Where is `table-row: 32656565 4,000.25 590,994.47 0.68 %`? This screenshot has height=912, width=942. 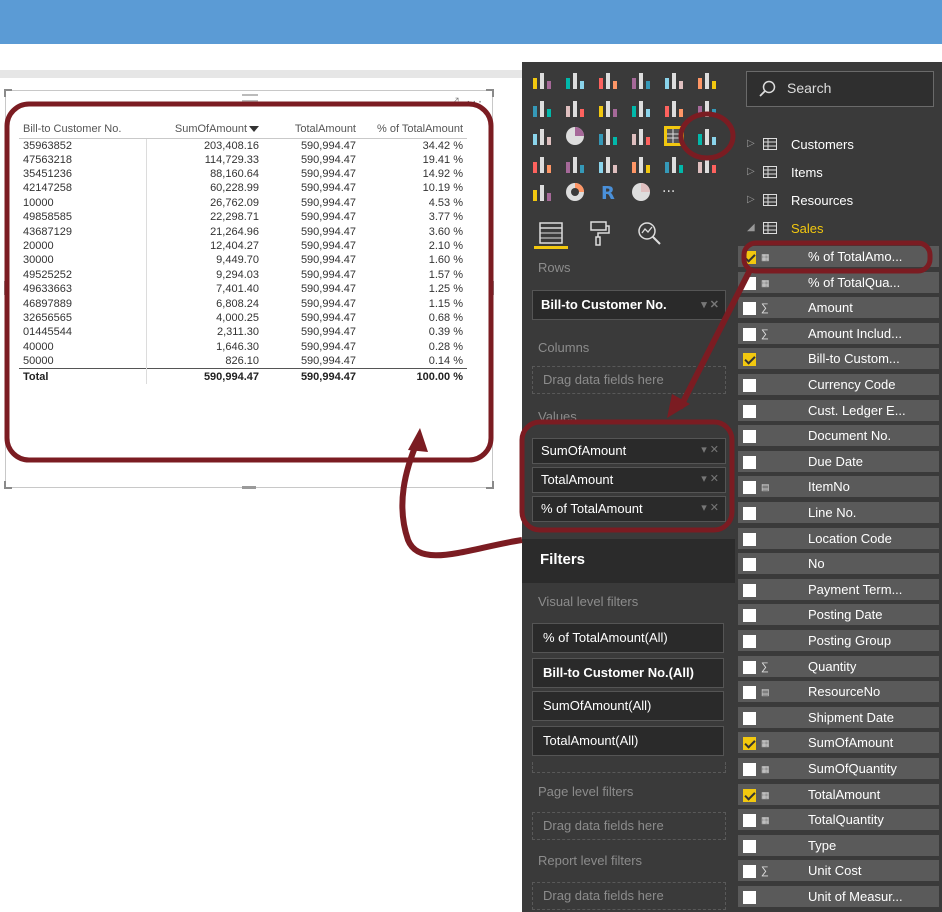
table-row: 32656565 4,000.25 590,994.47 0.68 % is located at coordinates (243, 318).